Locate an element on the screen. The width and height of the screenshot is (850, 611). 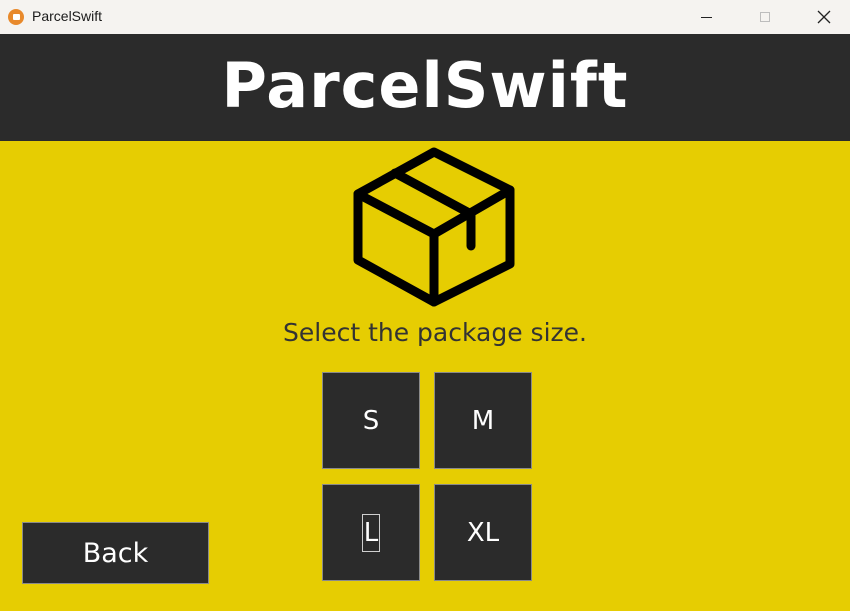
back-label: Back is located at coordinates (115, 553).